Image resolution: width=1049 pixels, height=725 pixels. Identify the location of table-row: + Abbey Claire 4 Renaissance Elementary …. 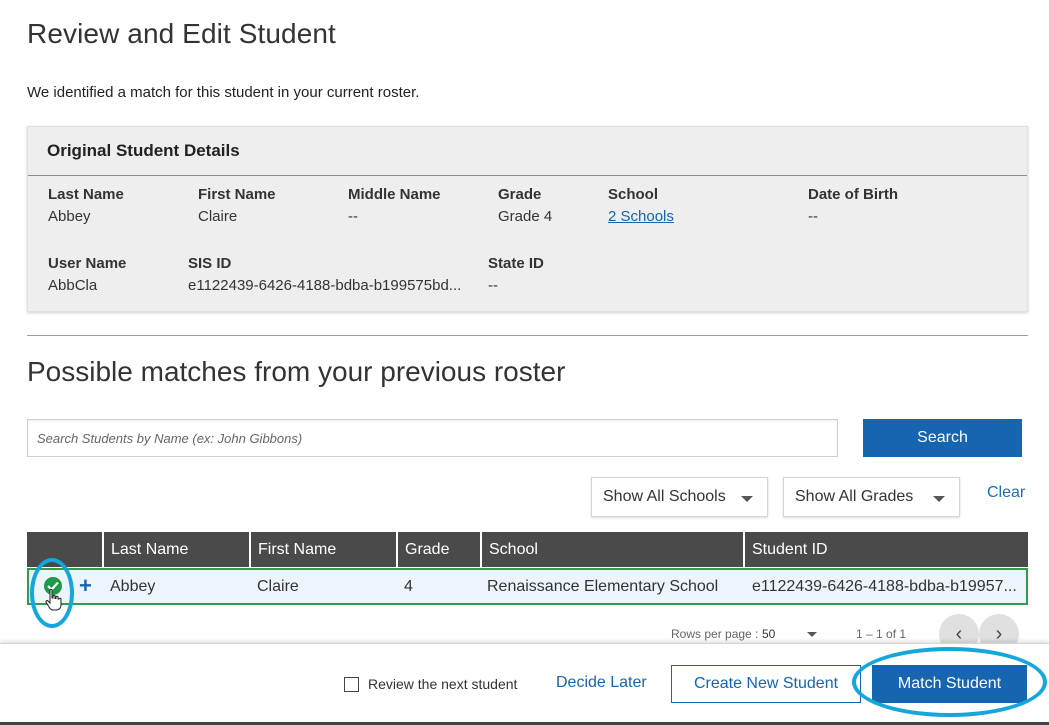
(527, 586).